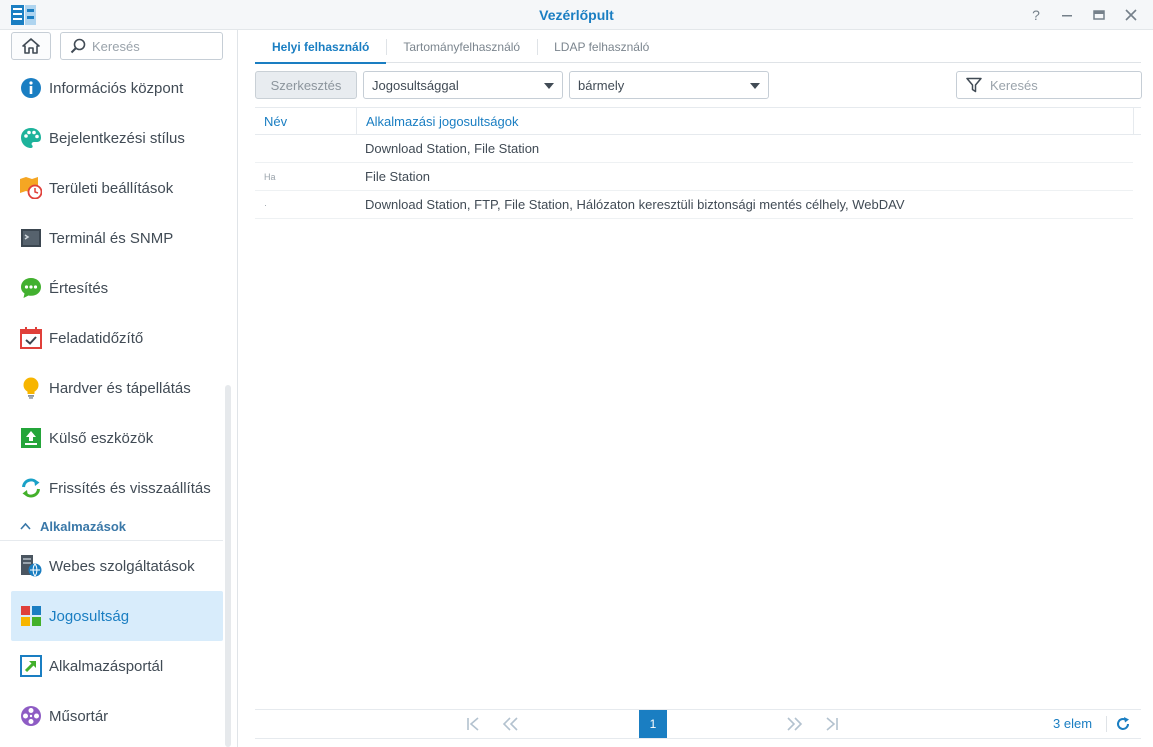 The width and height of the screenshot is (1153, 747). I want to click on sidebar-item-terminal-snmp: Terminál és SNMP, so click(106, 238).